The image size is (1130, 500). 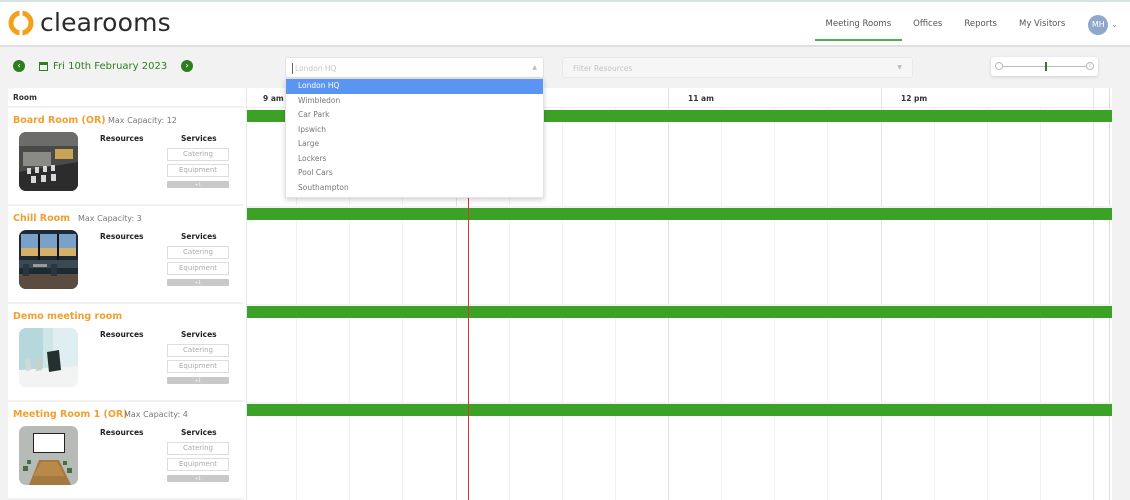 I want to click on room-name: Demo meeting room, so click(x=67, y=316).